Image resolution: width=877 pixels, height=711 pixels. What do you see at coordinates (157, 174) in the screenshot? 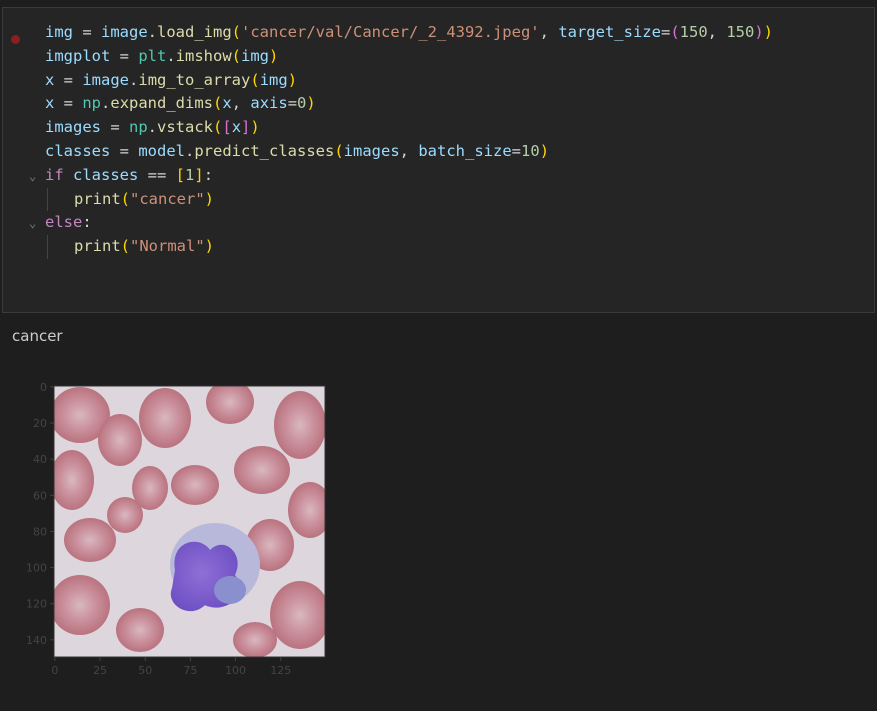
I see `code-token: ==` at bounding box center [157, 174].